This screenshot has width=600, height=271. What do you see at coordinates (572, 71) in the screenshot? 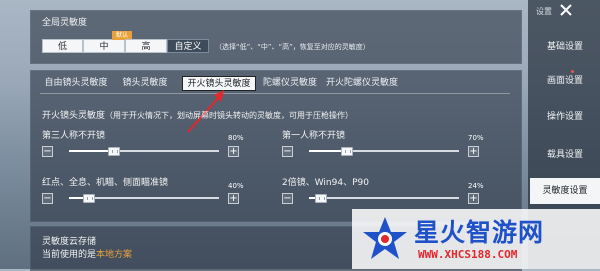
I see `notification-dot` at bounding box center [572, 71].